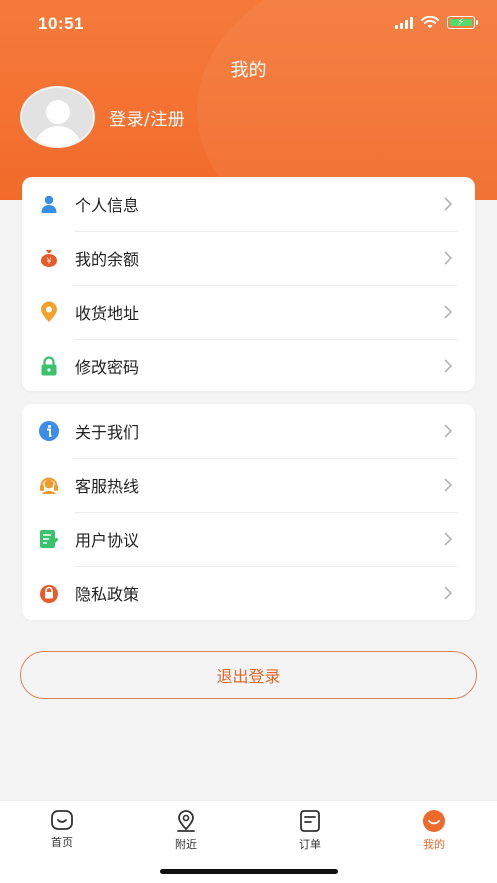  What do you see at coordinates (49, 312) in the screenshot?
I see `location-pin-icon` at bounding box center [49, 312].